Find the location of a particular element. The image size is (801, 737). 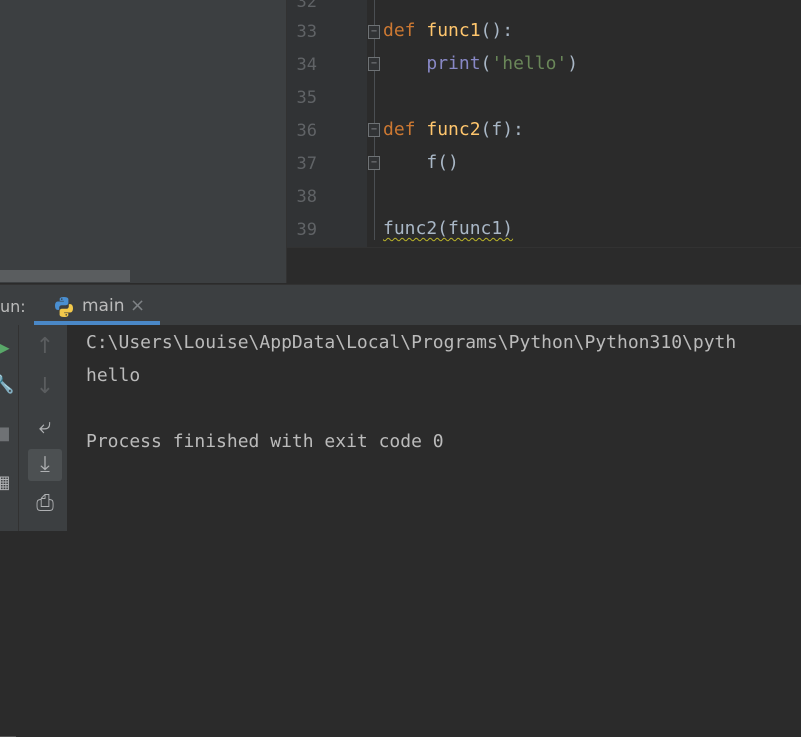

run-label: un: is located at coordinates (13, 306).